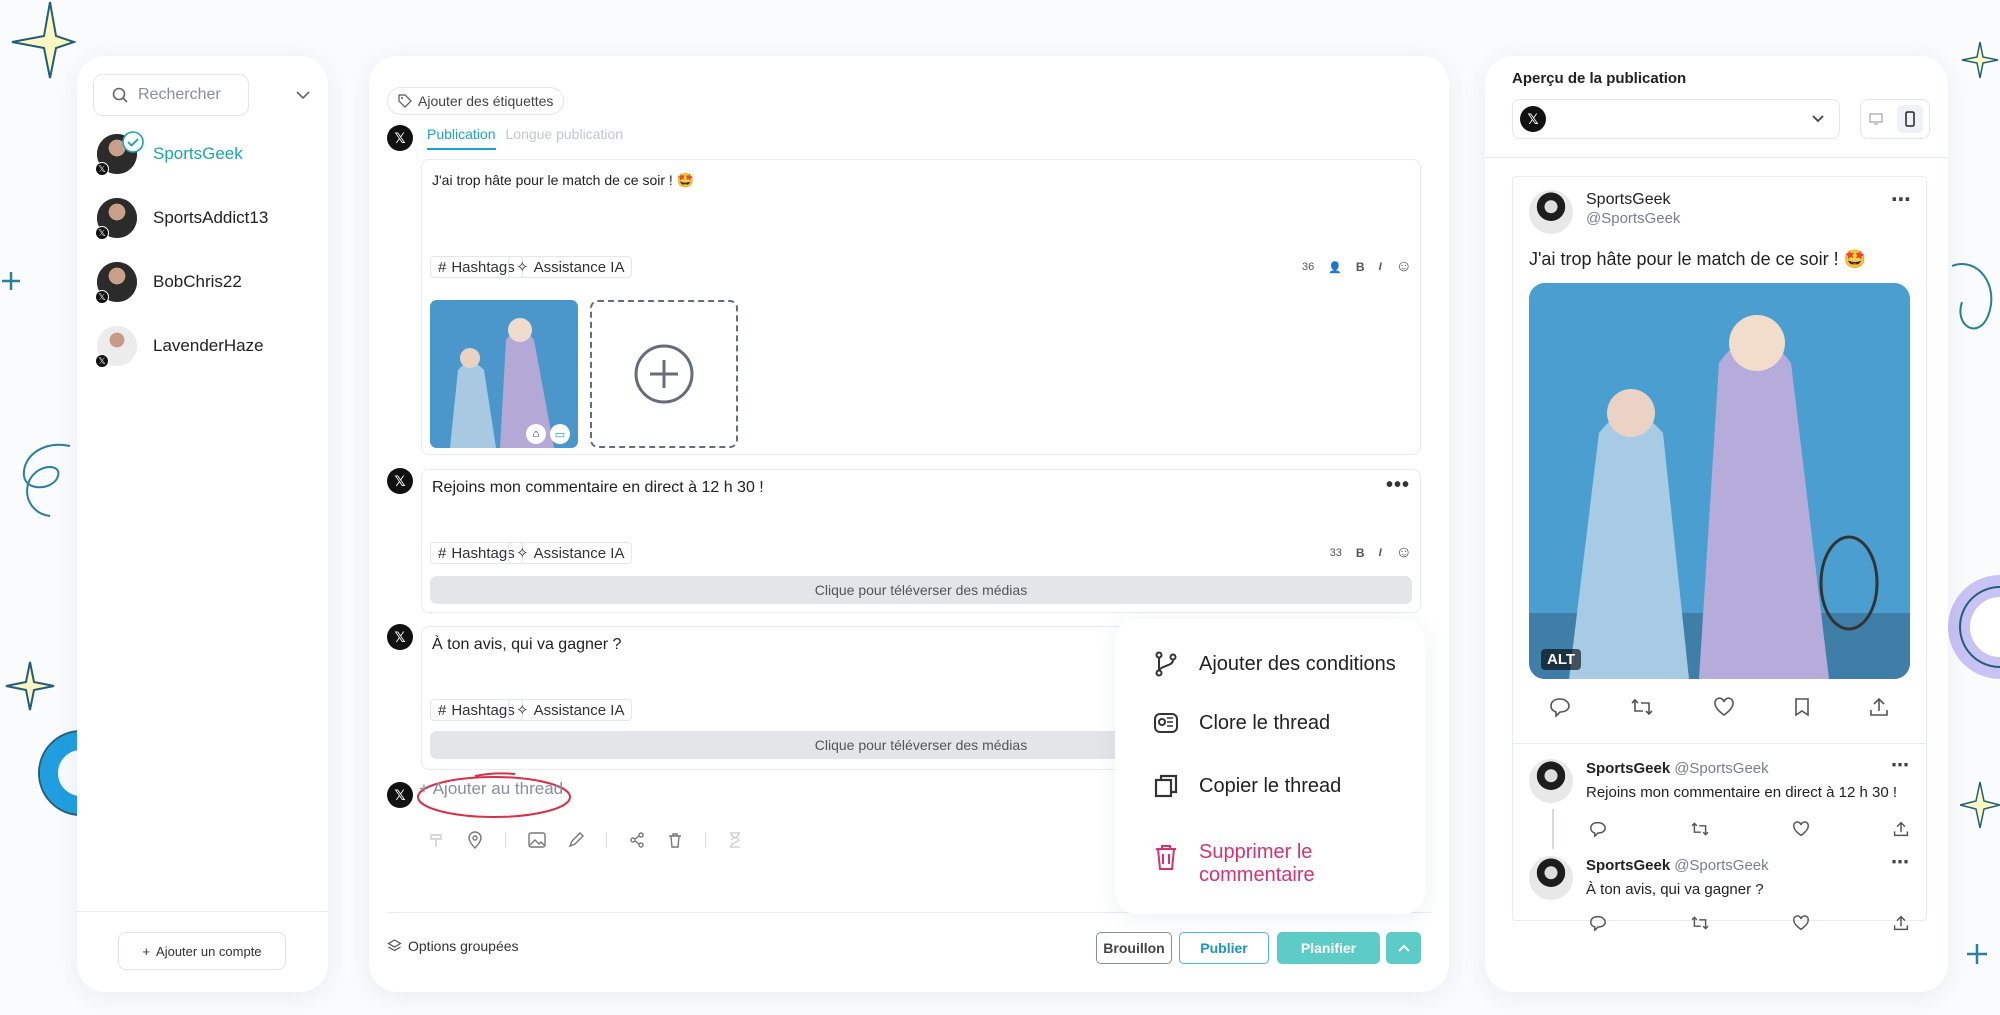 The image size is (2000, 1015). Describe the element at coordinates (476, 101) in the screenshot. I see `add-tags-button: Ajouter des étiquettes` at that location.